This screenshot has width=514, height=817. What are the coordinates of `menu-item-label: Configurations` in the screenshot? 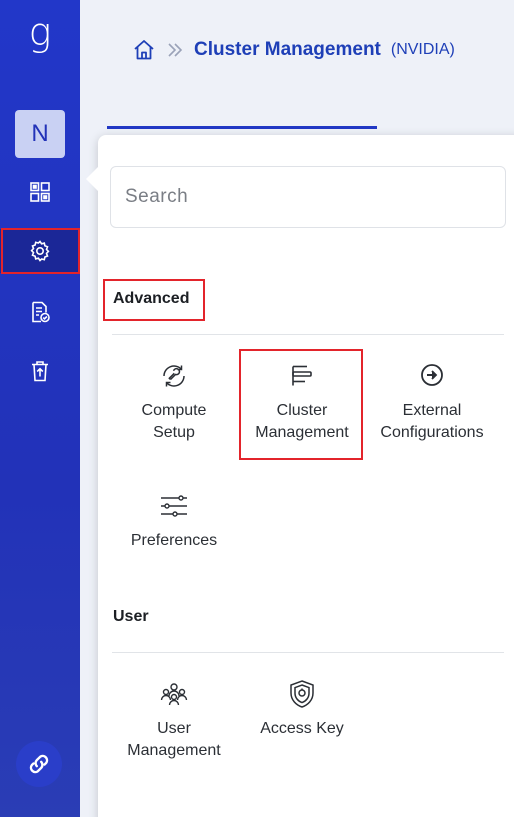 It's located at (432, 432).